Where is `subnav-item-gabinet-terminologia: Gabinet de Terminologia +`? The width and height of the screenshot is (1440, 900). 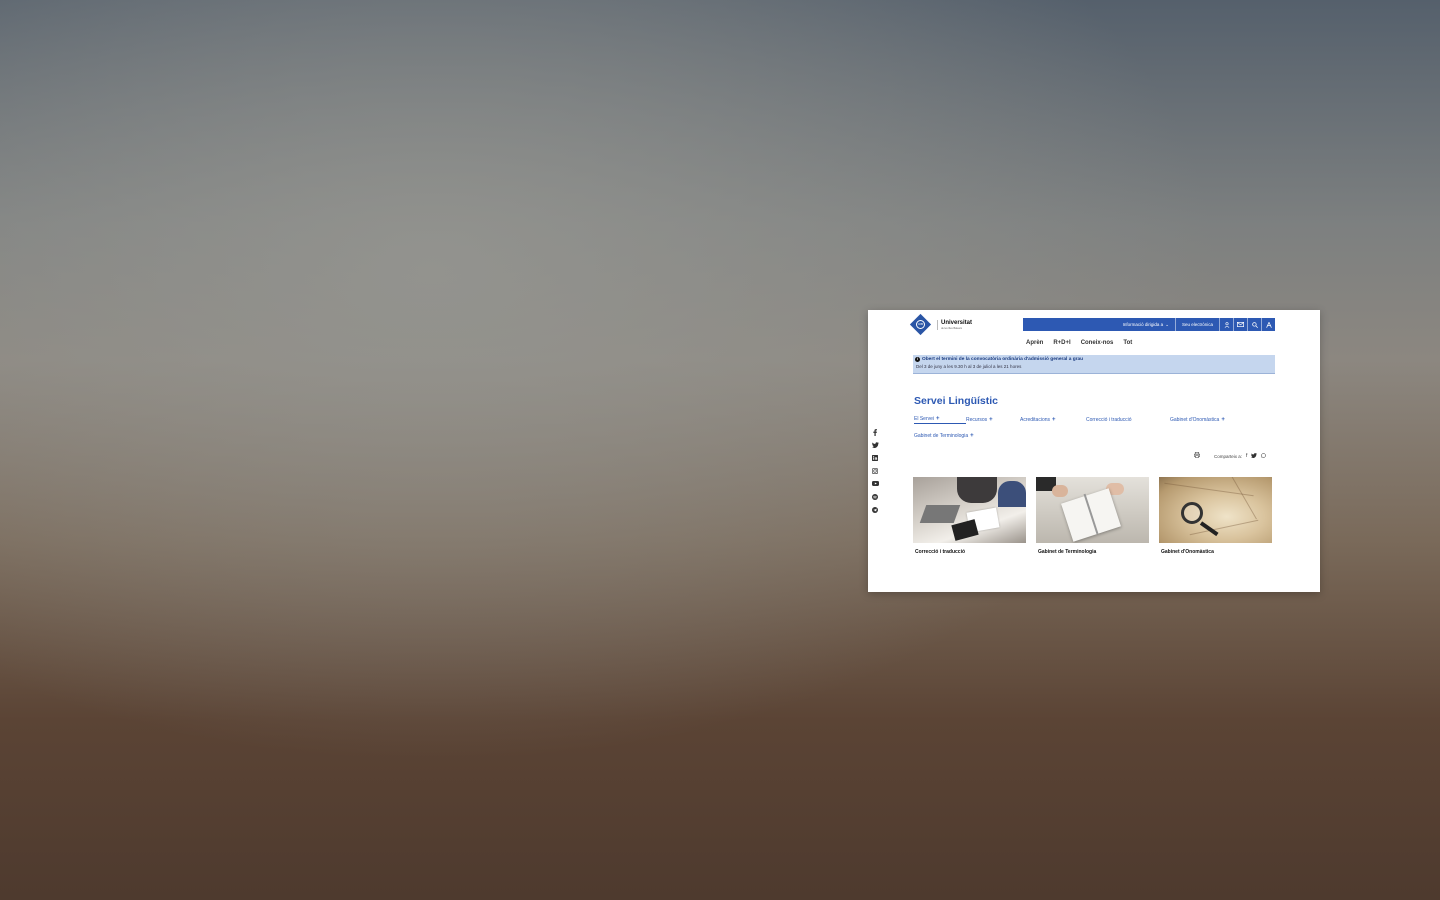 subnav-item-gabinet-terminologia: Gabinet de Terminologia + is located at coordinates (944, 436).